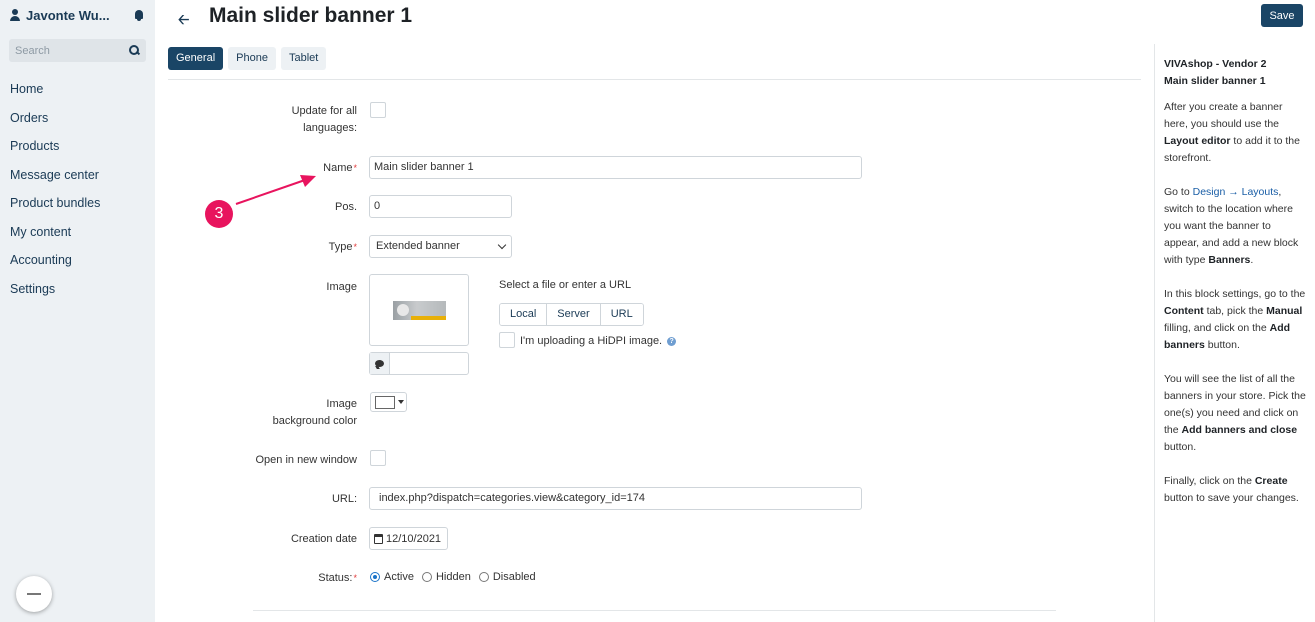  What do you see at coordinates (196, 58) in the screenshot?
I see `tab-general: General` at bounding box center [196, 58].